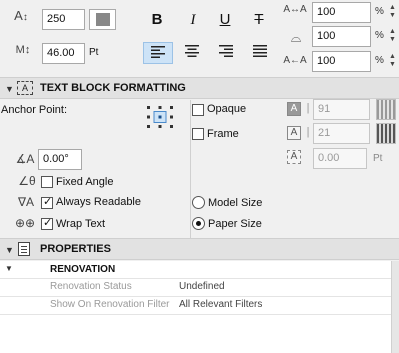 The width and height of the screenshot is (399, 353). I want to click on width-factor-icon: A↔A, so click(295, 9).